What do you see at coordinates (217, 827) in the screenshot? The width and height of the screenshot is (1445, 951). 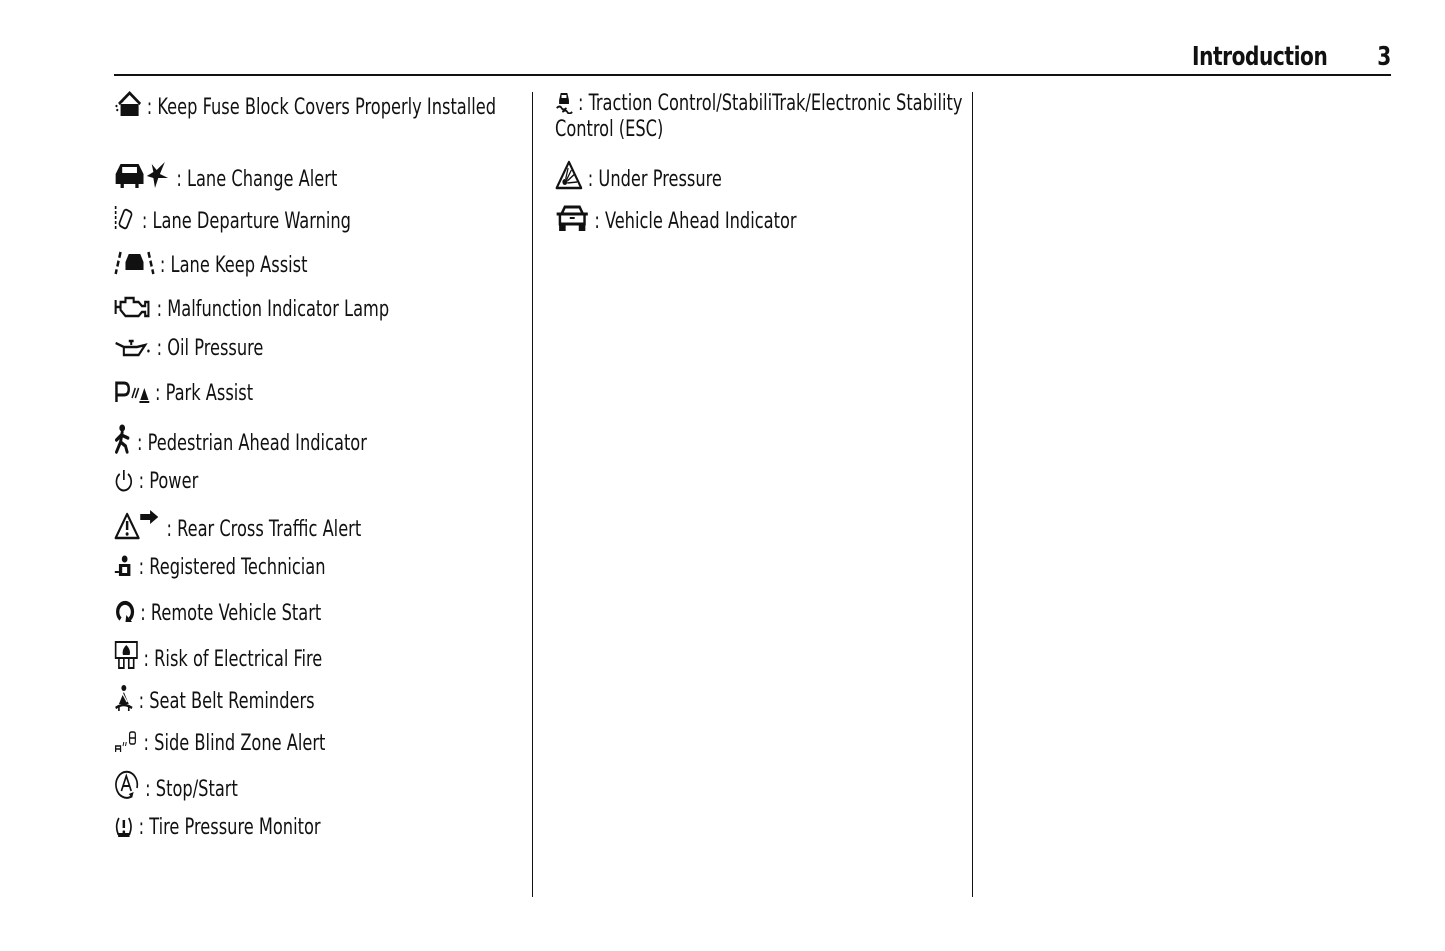 I see `symbol-entry: : Tire Pressure Monitor` at bounding box center [217, 827].